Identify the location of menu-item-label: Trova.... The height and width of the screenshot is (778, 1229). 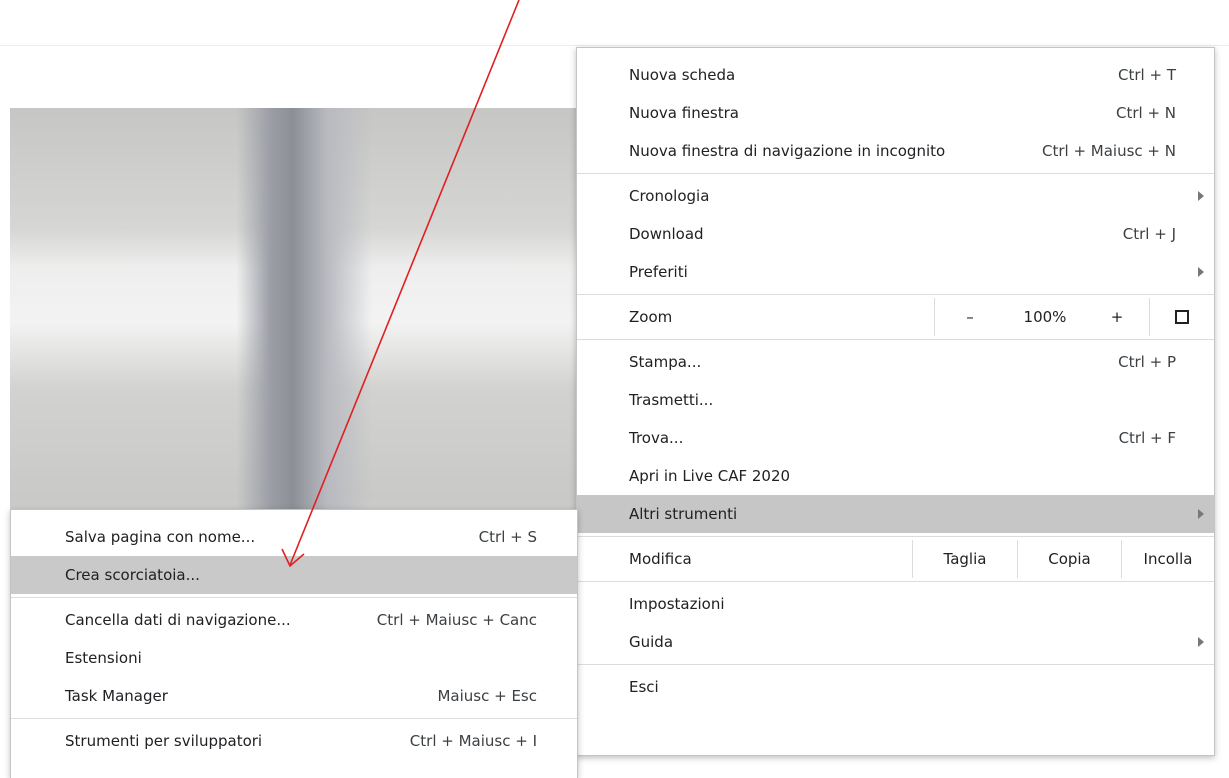
(656, 438).